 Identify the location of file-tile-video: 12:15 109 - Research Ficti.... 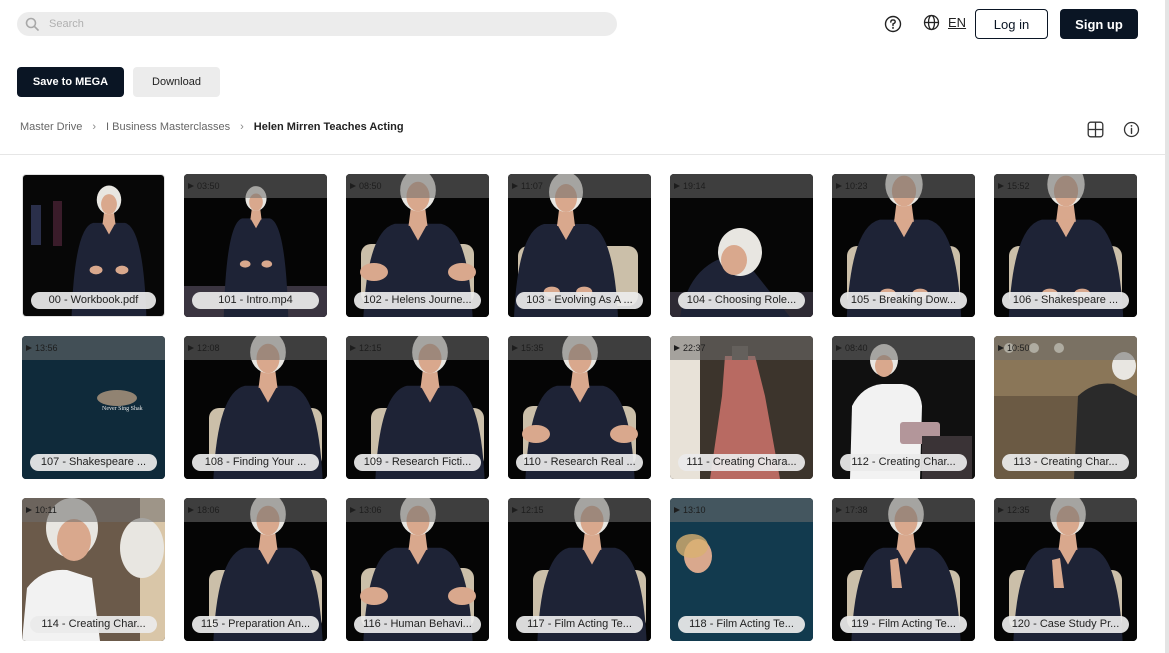
(417, 407).